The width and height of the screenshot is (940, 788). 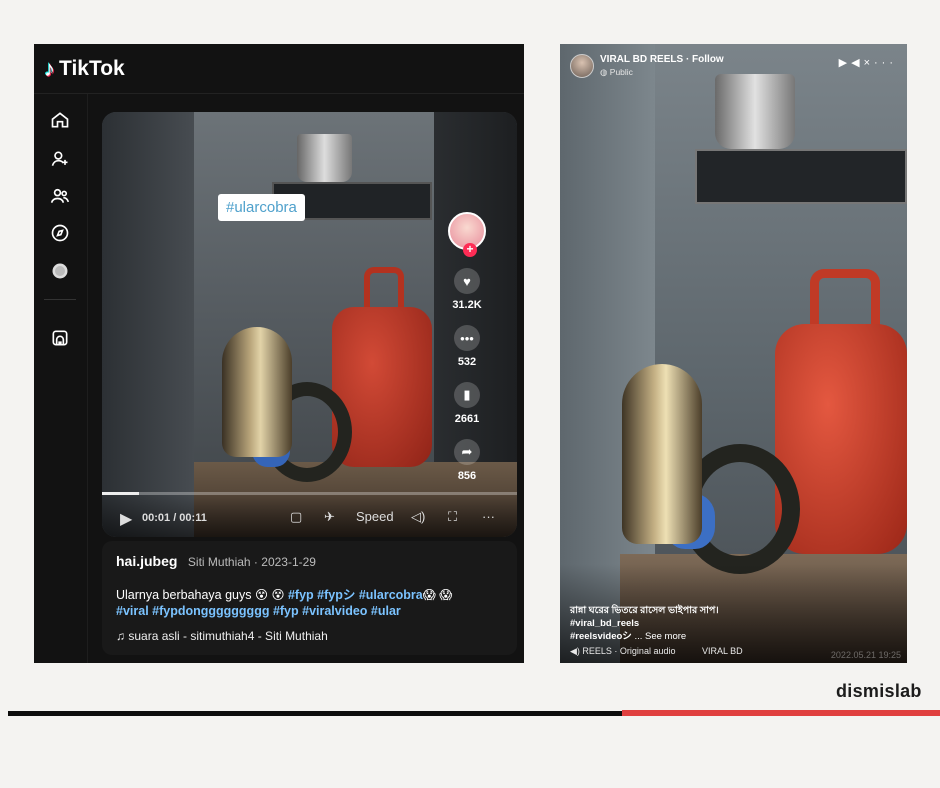 What do you see at coordinates (279, 69) in the screenshot?
I see `tiktok-header: ♪ TikTok` at bounding box center [279, 69].